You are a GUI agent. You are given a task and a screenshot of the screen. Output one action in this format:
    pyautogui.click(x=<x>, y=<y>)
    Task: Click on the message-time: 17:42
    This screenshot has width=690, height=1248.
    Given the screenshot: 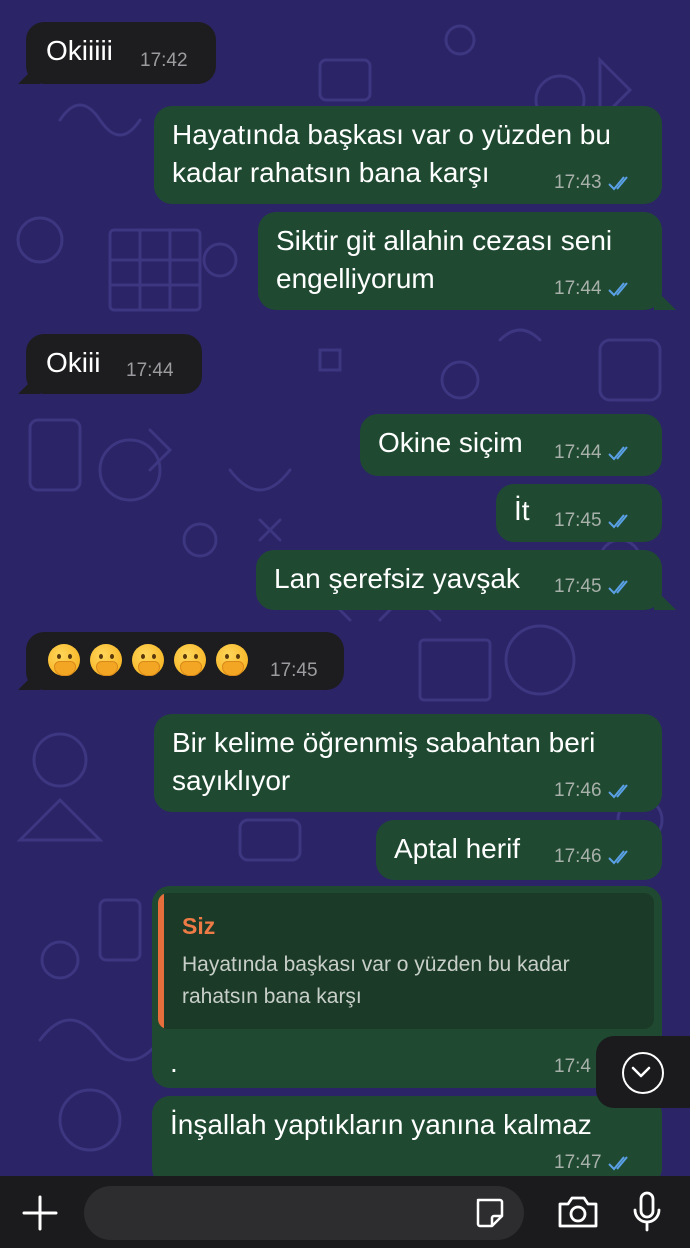 What is the action you would take?
    pyautogui.click(x=164, y=60)
    